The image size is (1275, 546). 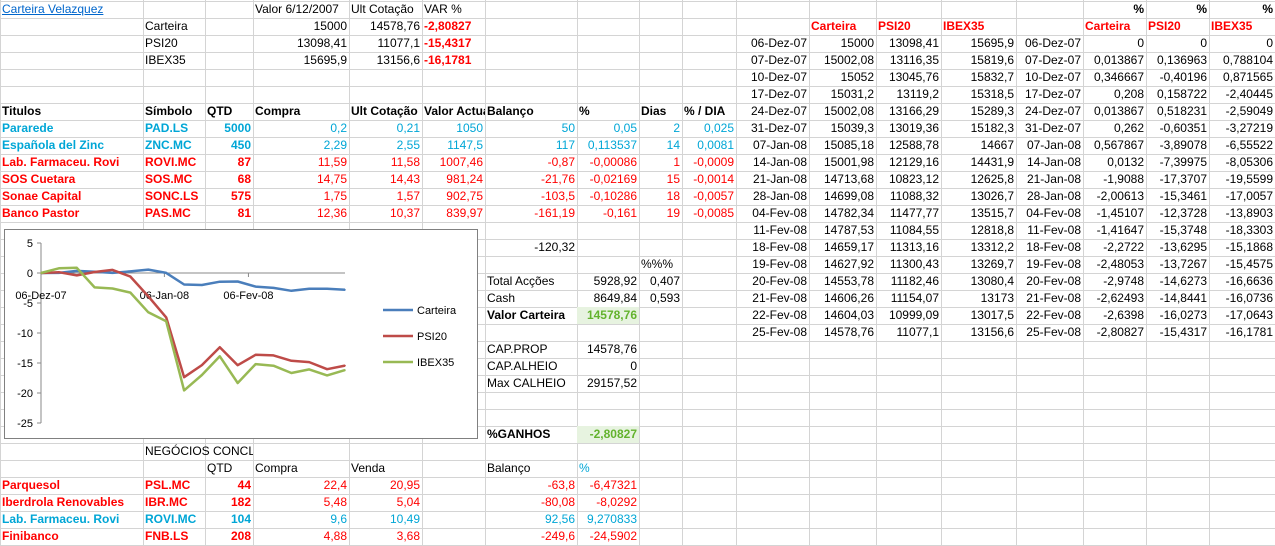 I want to click on history-cell: 14699,08, so click(x=842, y=196).